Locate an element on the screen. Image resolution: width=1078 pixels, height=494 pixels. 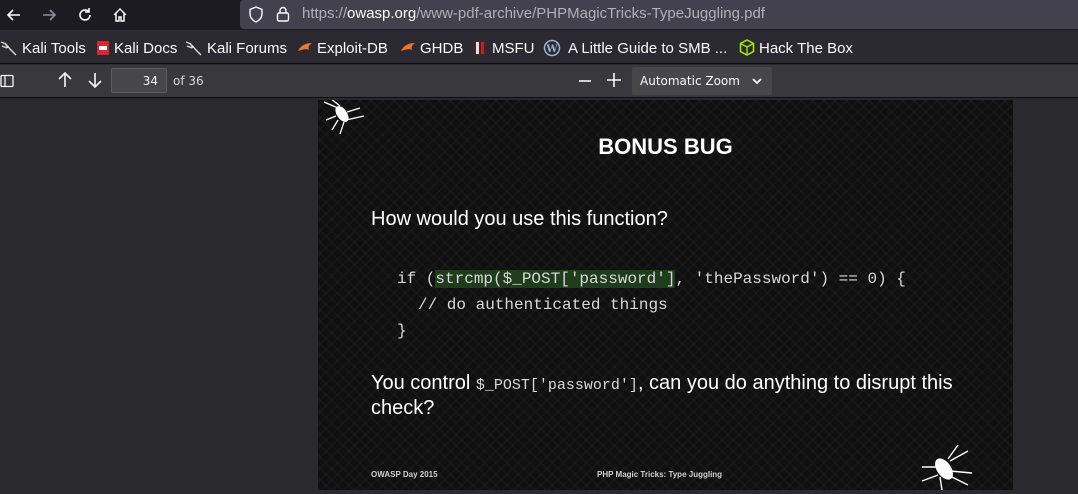
lock-icon is located at coordinates (283, 14).